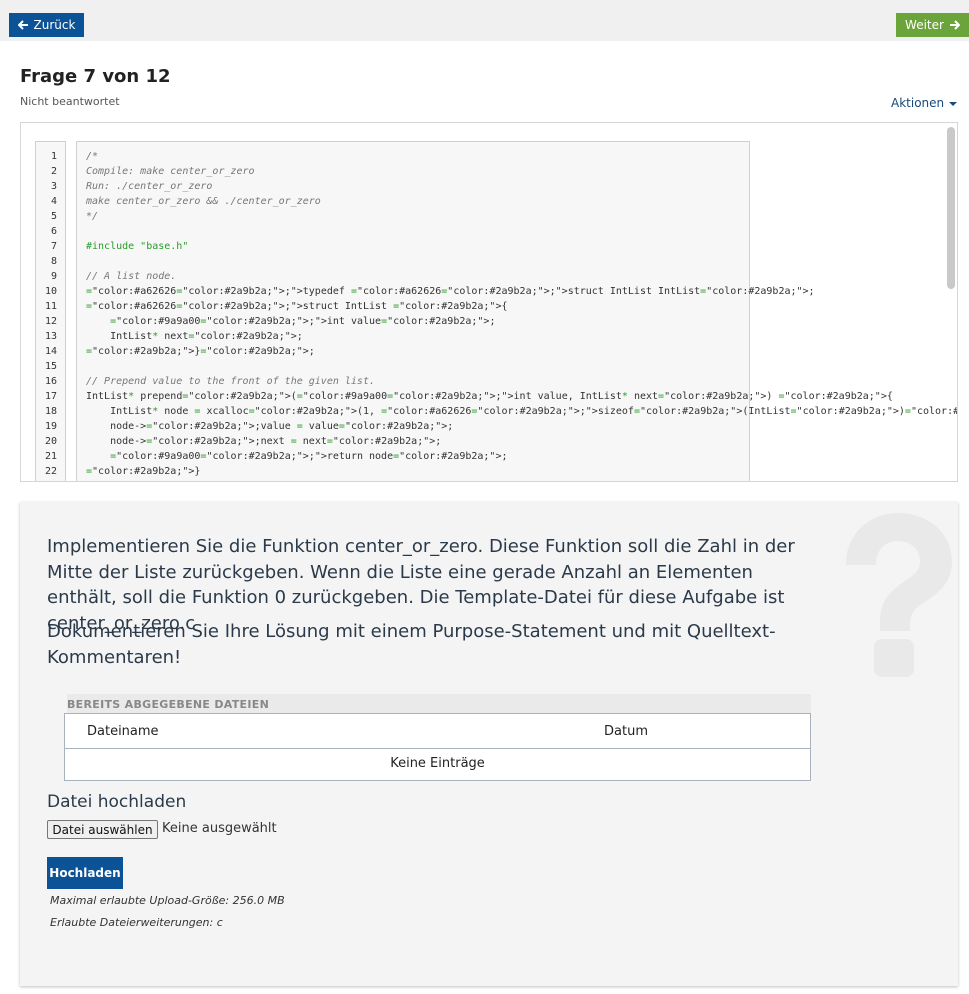  What do you see at coordinates (899, 595) in the screenshot?
I see `question-mark-icon` at bounding box center [899, 595].